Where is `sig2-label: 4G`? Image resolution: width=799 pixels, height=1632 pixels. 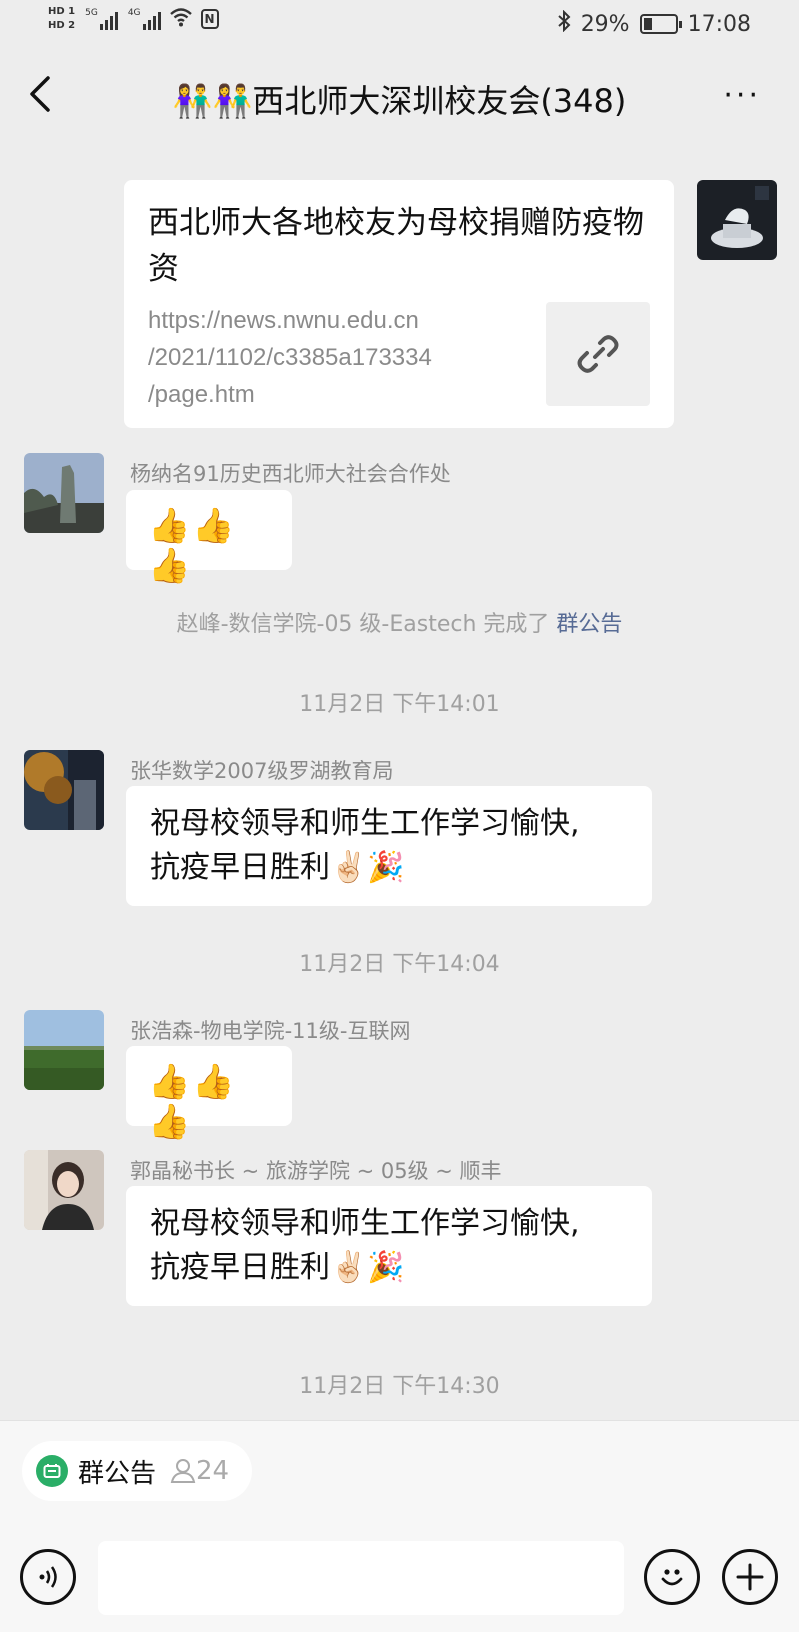
sig2-label: 4G is located at coordinates (134, 13).